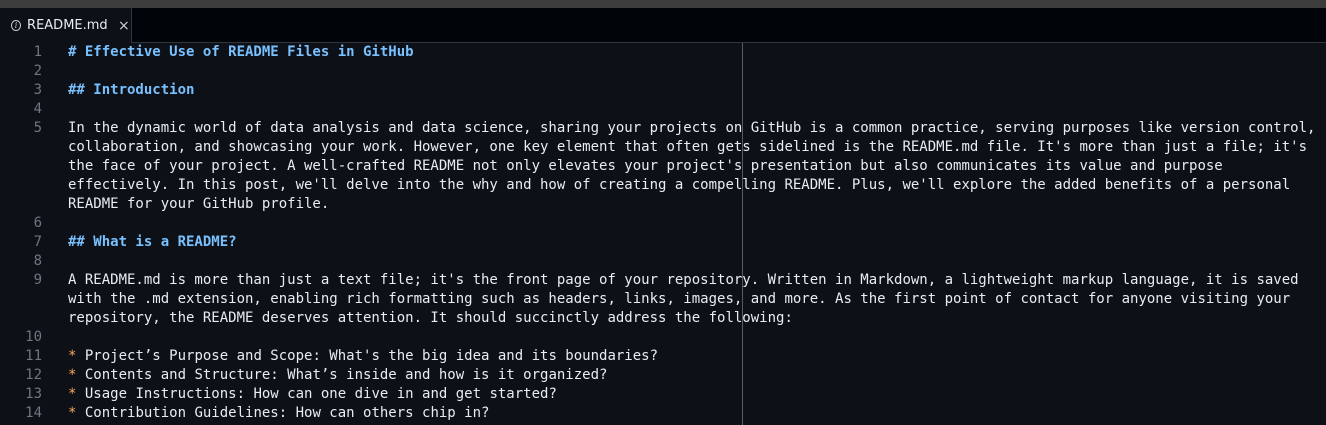 The height and width of the screenshot is (425, 1326). I want to click on line-number: 7, so click(37, 242).